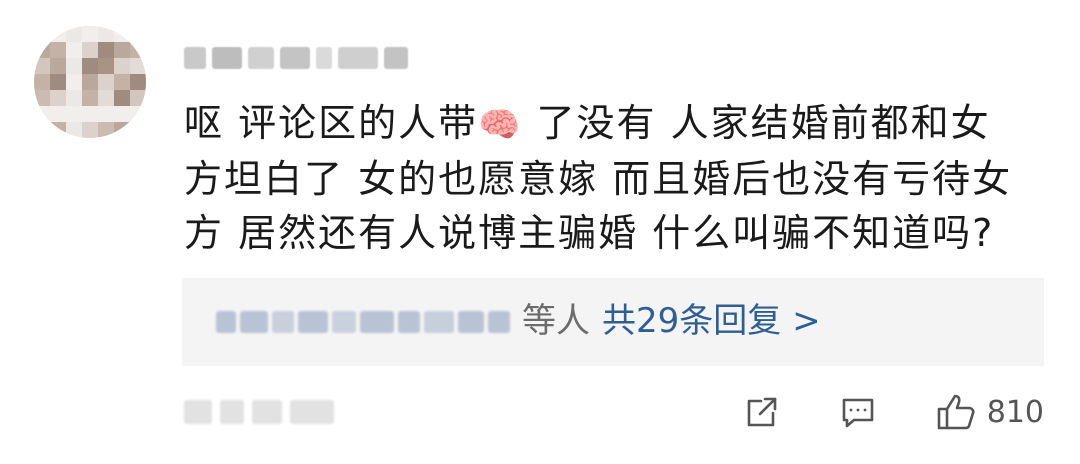 This screenshot has height=464, width=1080. What do you see at coordinates (587, 123) in the screenshot?
I see `comment-line-1: 呕 评论区的人带🧠 了没有 人家结婚前都和女` at bounding box center [587, 123].